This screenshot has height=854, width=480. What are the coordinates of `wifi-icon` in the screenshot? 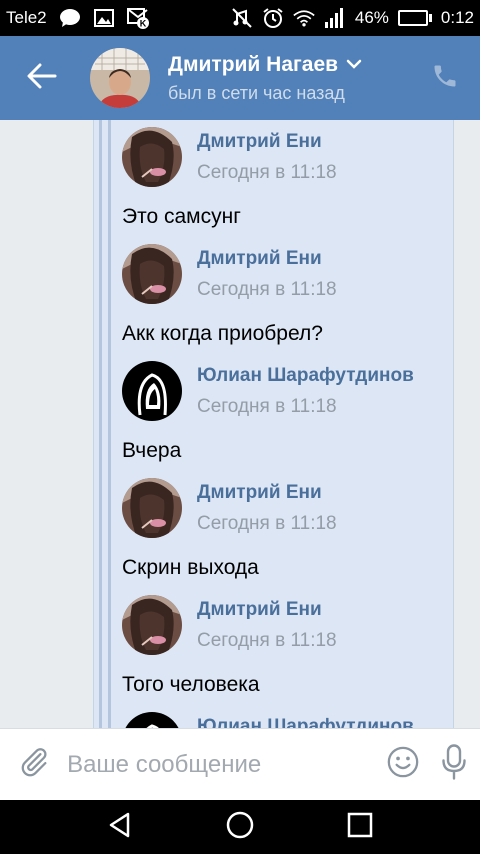 It's located at (304, 18).